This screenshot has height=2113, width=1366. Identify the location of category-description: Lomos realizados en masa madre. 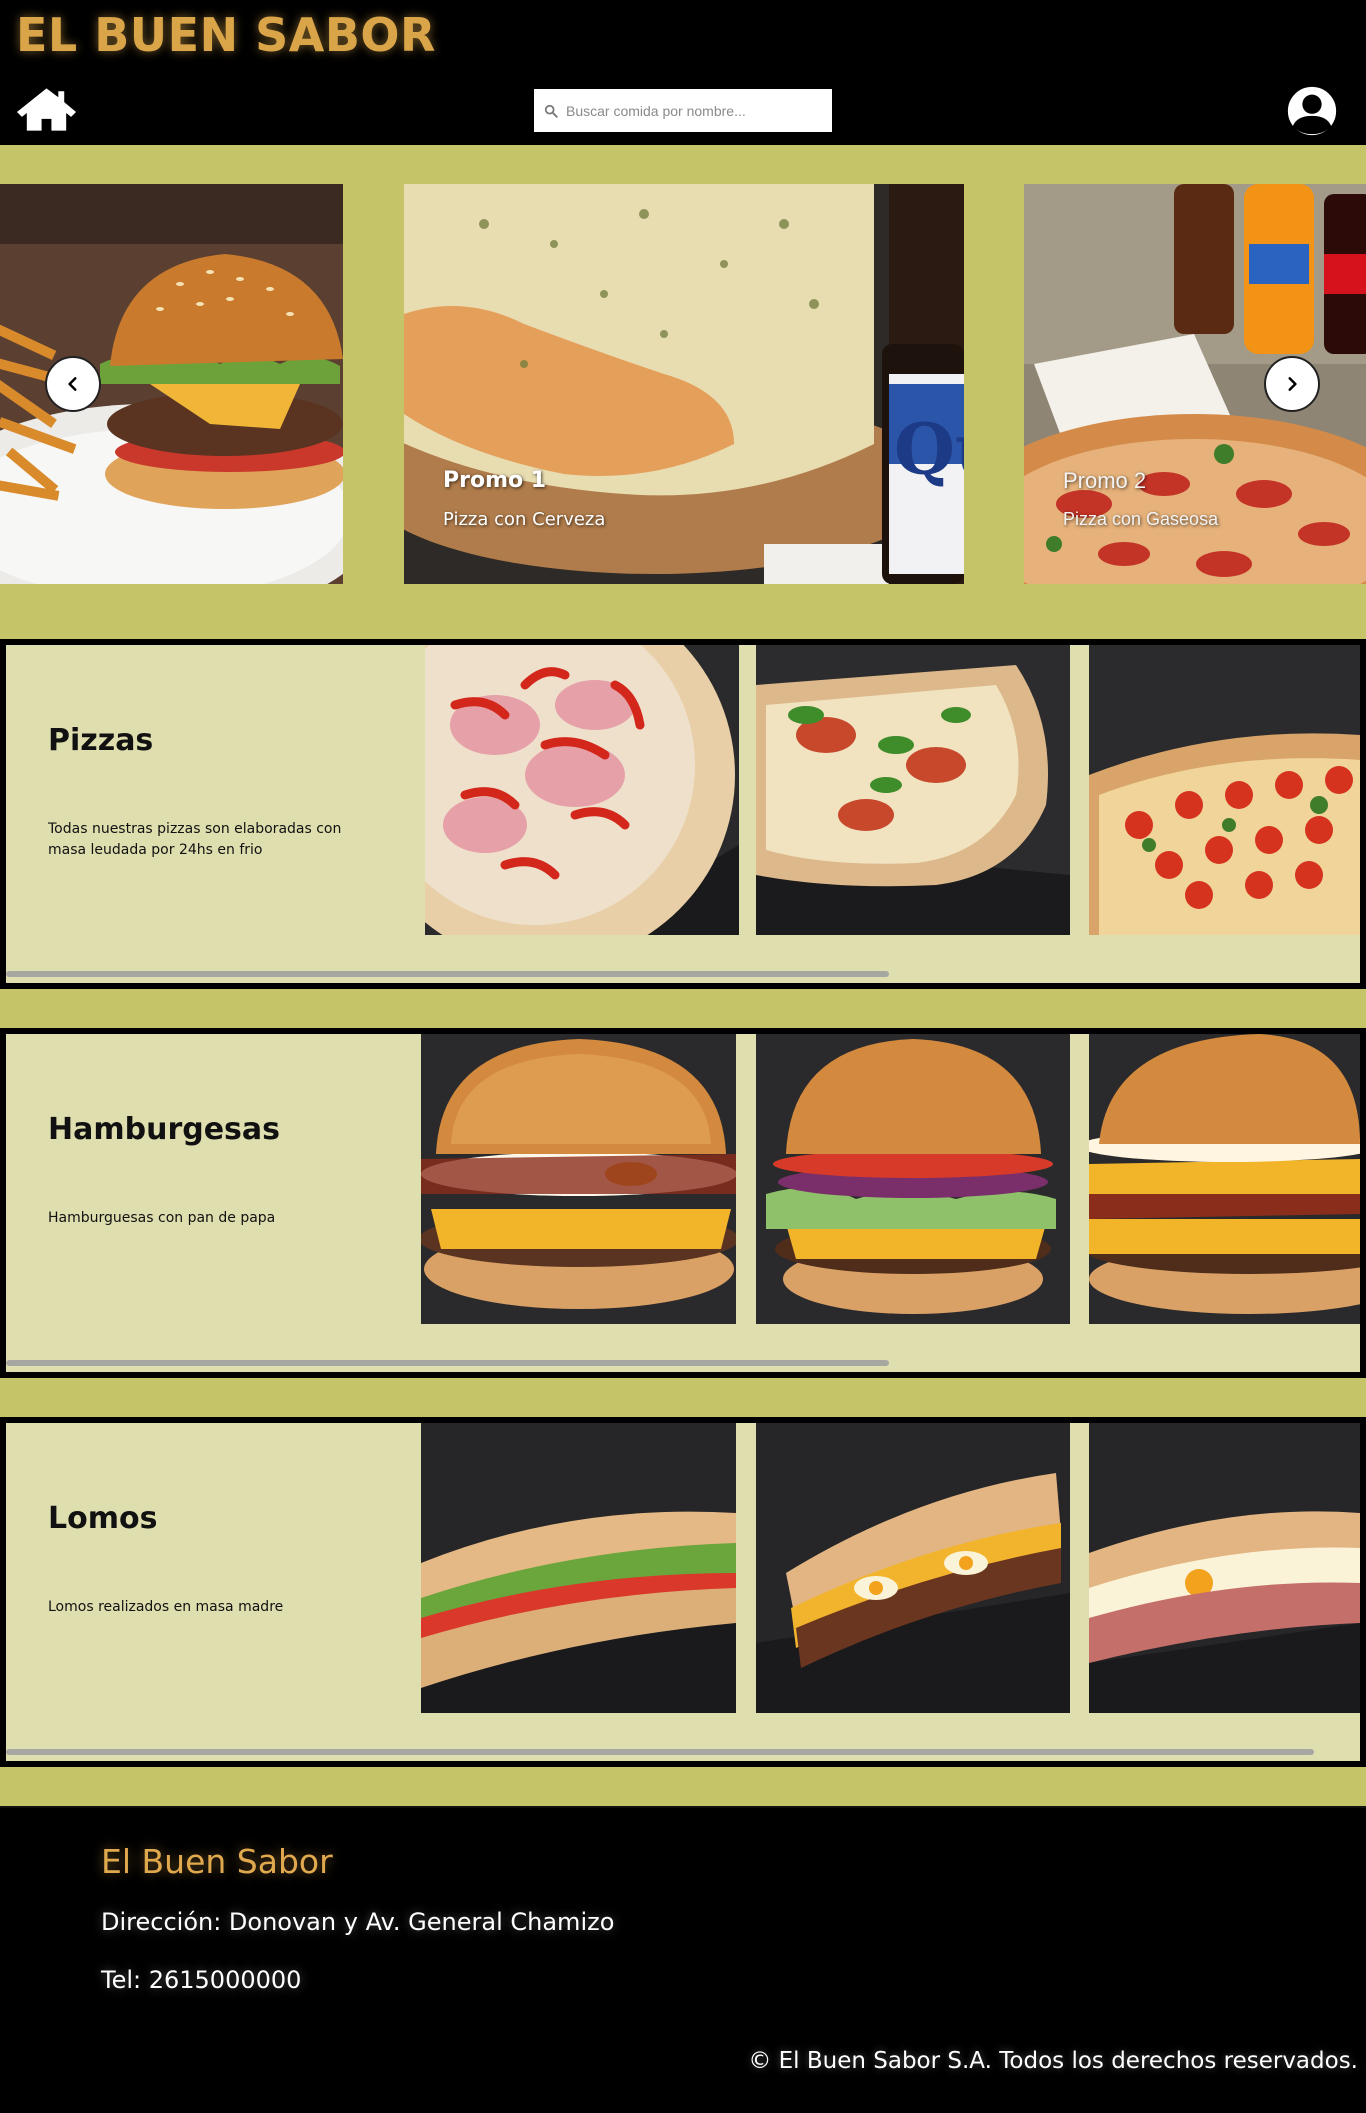
(166, 1607).